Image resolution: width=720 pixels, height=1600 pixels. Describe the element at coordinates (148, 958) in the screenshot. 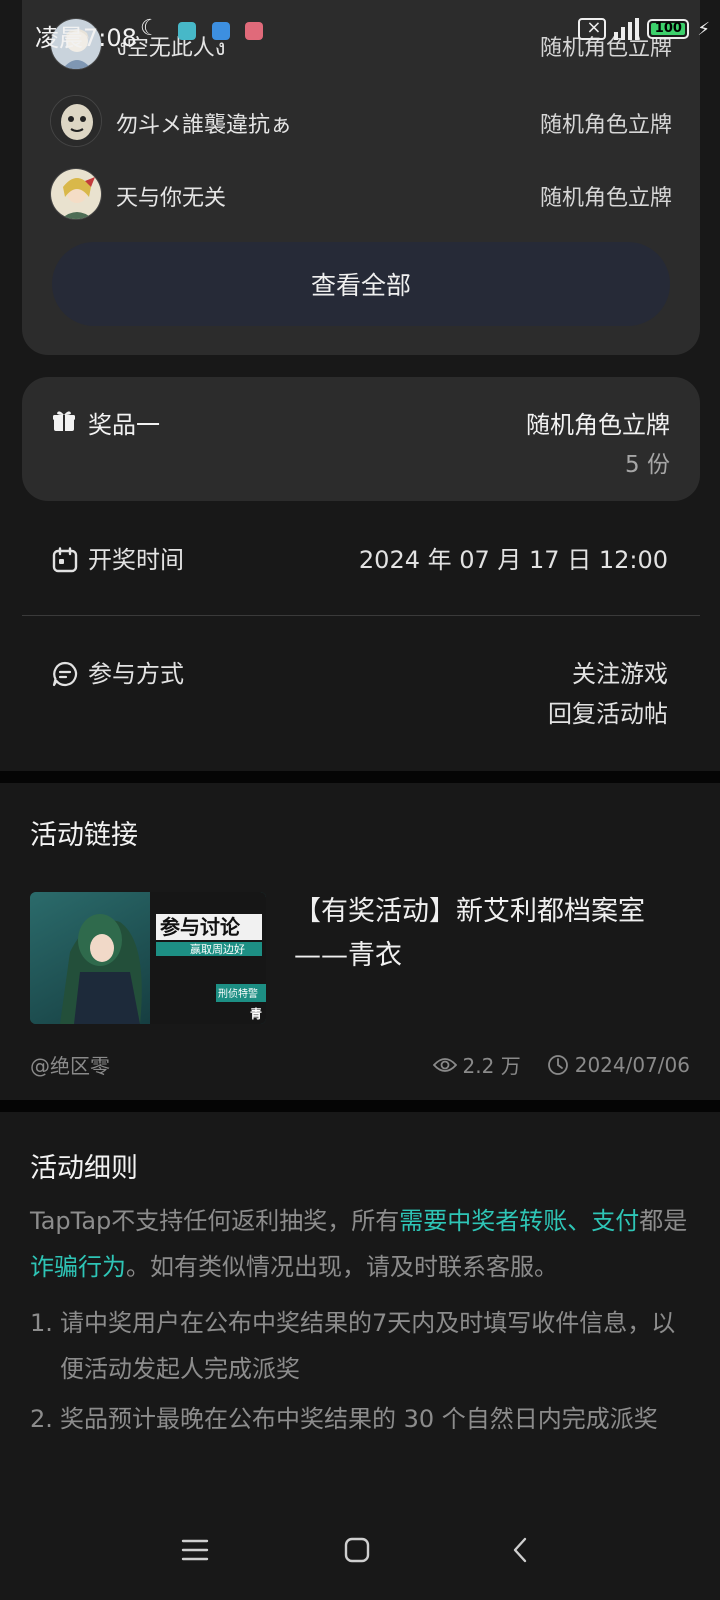

I see `post-thumbnail: 参与讨论 赢取周边好 刑侦特警 青` at that location.